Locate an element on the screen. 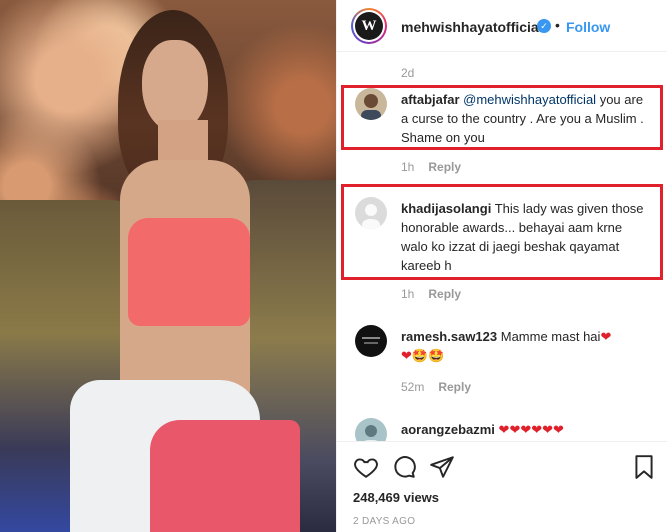 The image size is (667, 532). profile-avatar: W is located at coordinates (369, 26).